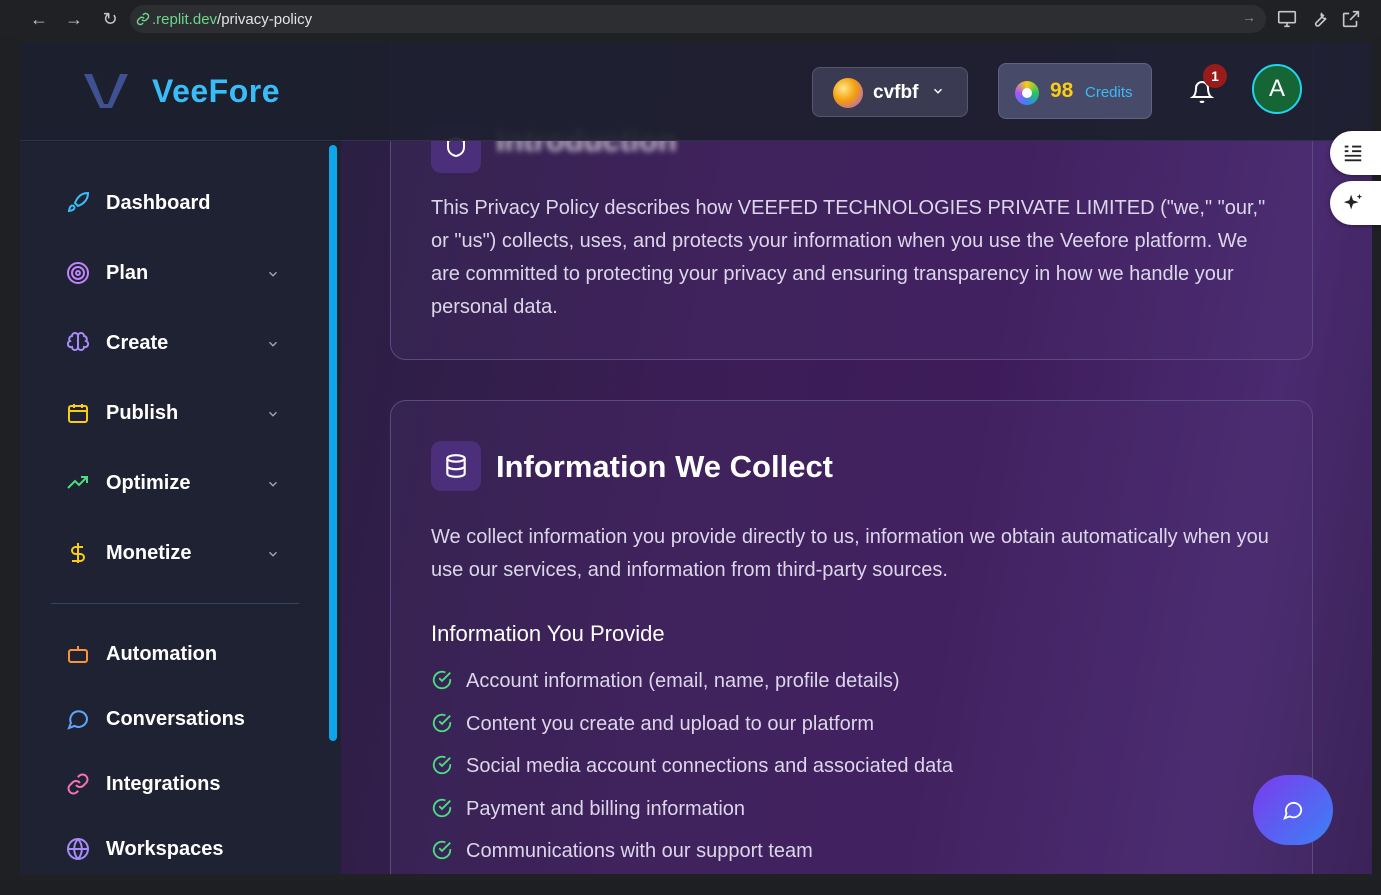 This screenshot has width=1381, height=895. I want to click on sidebar-item-publish: Publish, so click(176, 413).